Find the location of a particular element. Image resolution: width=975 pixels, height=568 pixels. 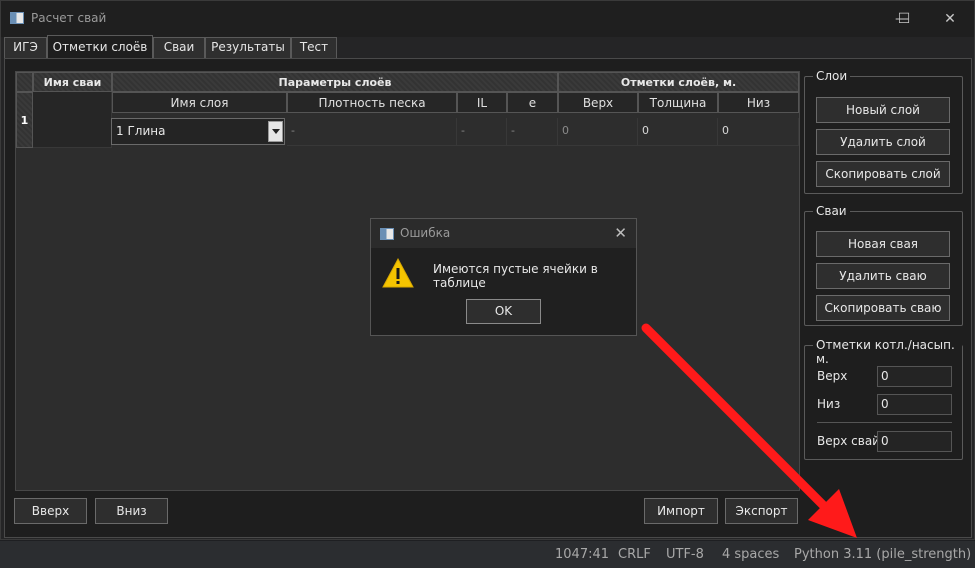

marks-group-title: Отметки котл./насып. м. is located at coordinates (887, 352).